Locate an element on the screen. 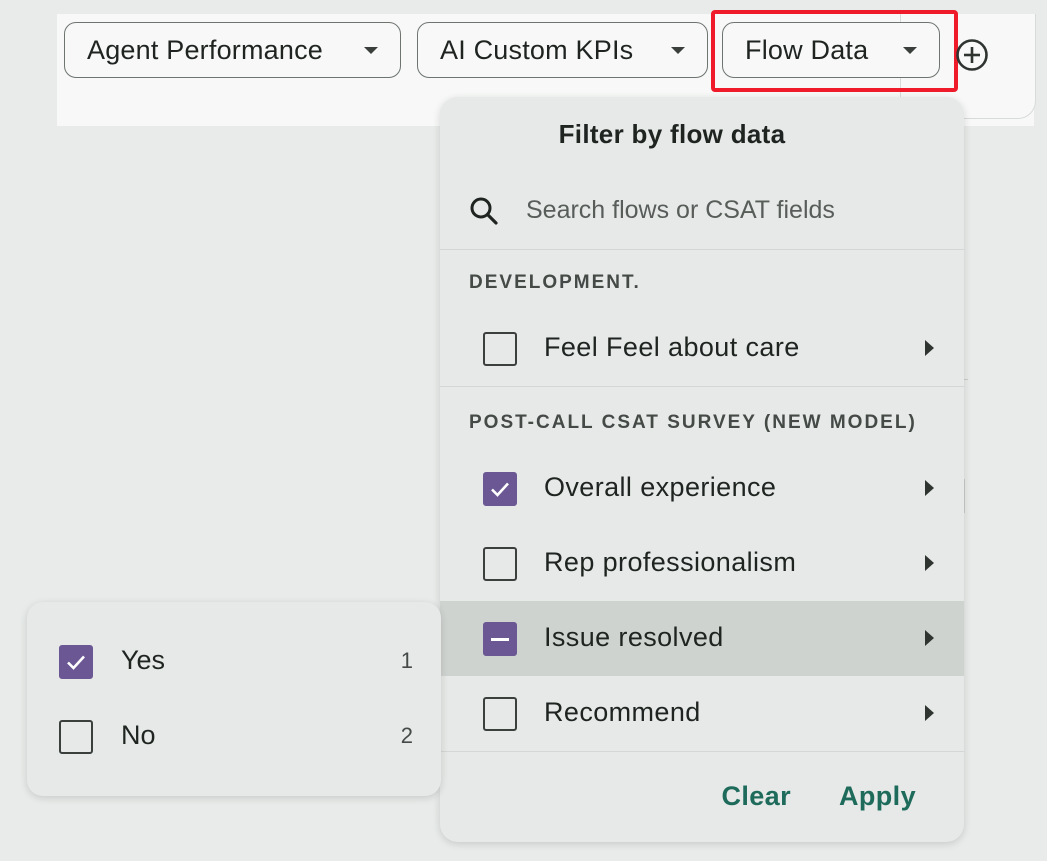 Image resolution: width=1047 pixels, height=861 pixels. checkbox-indeterminate is located at coordinates (500, 639).